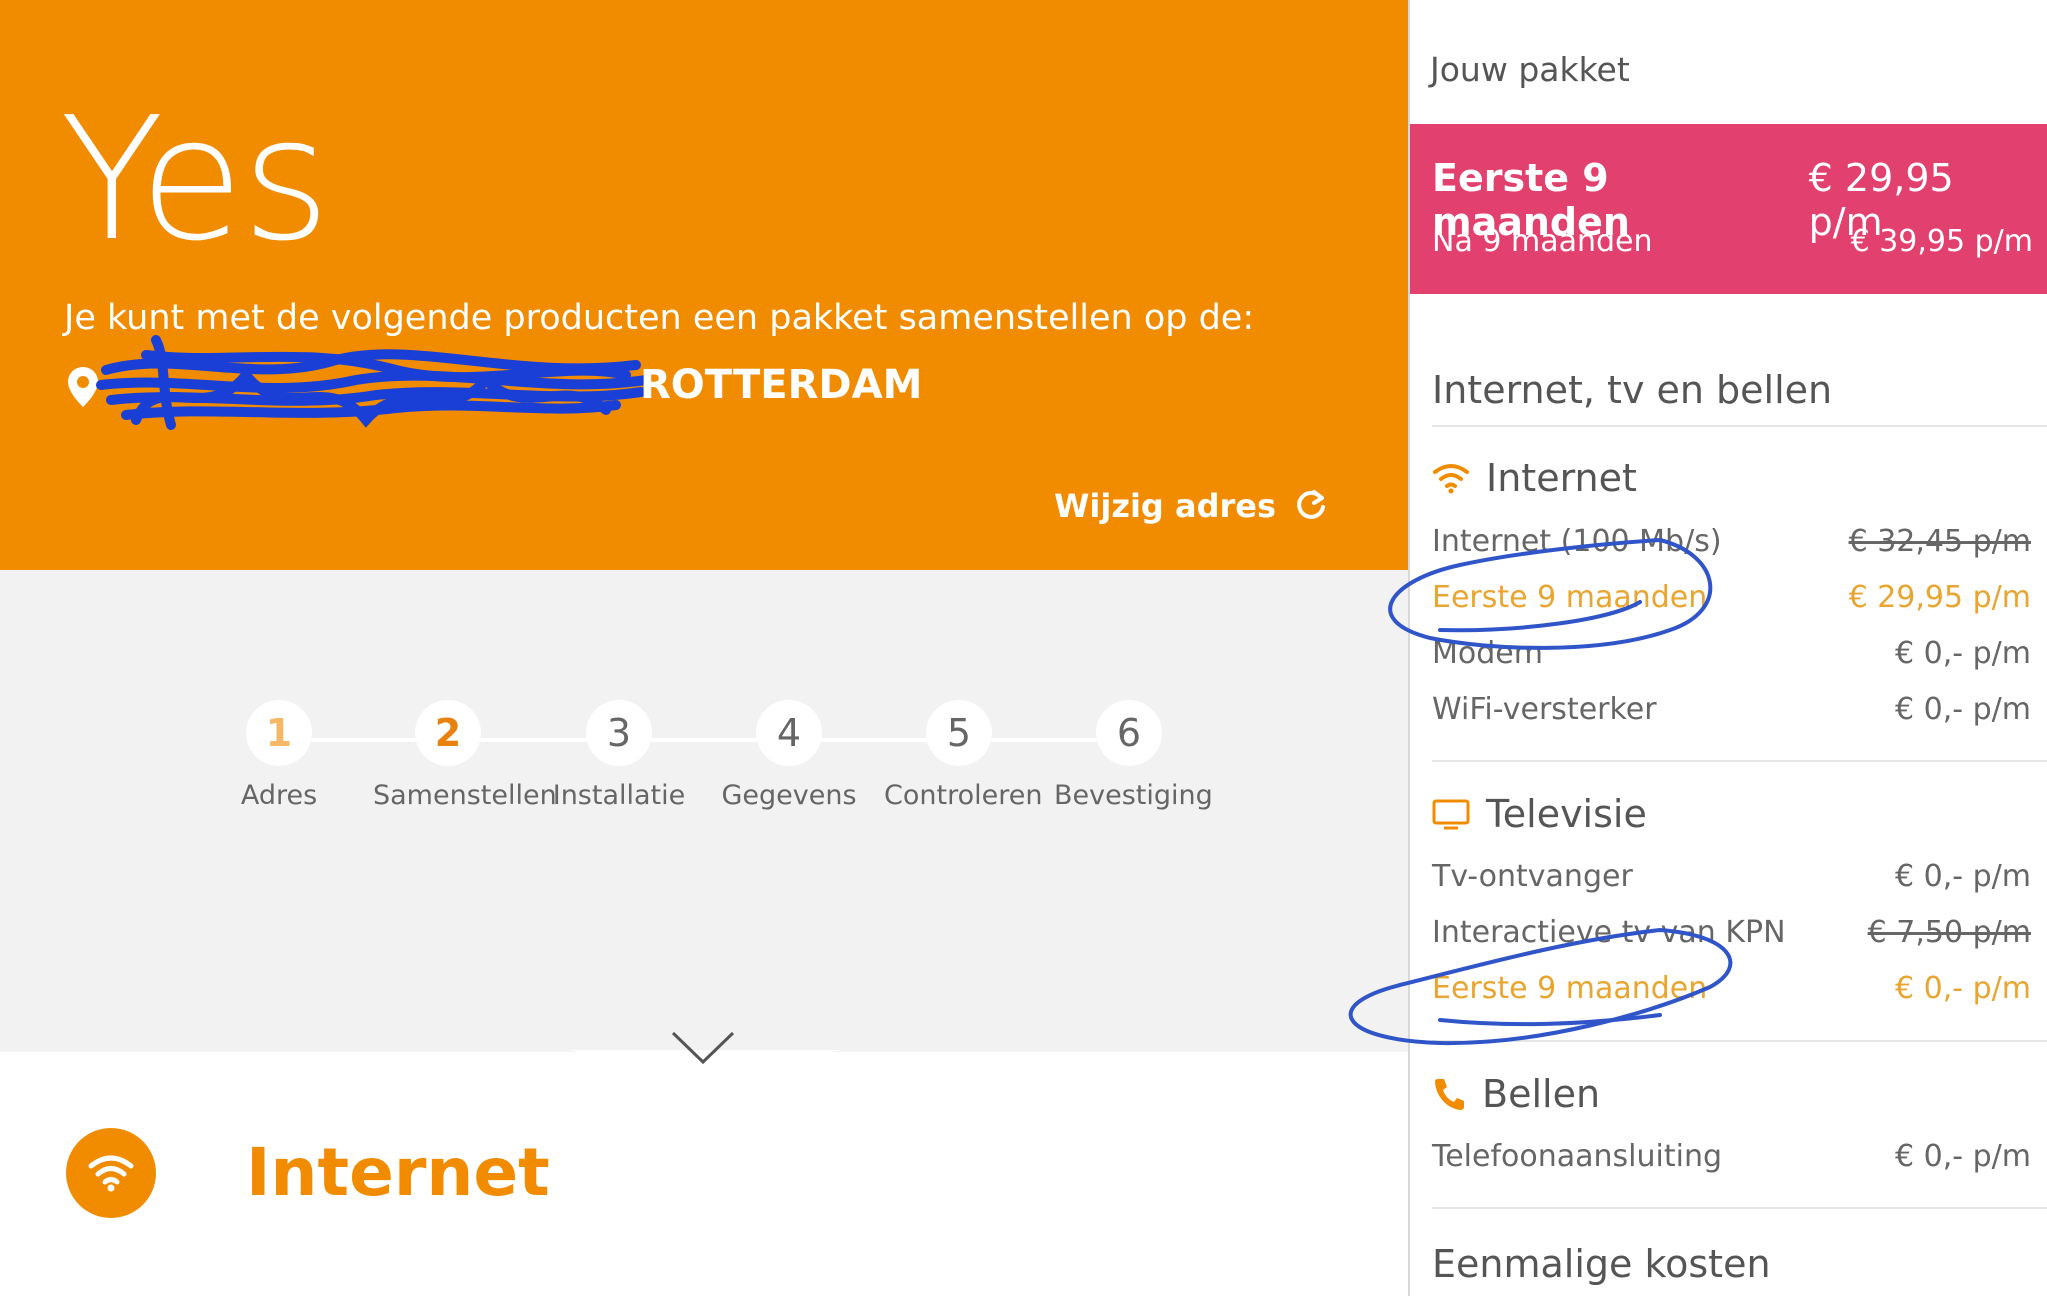 The height and width of the screenshot is (1296, 2047). I want to click on line-item: WiFi-versterker € 0,- p/m, so click(1731, 709).